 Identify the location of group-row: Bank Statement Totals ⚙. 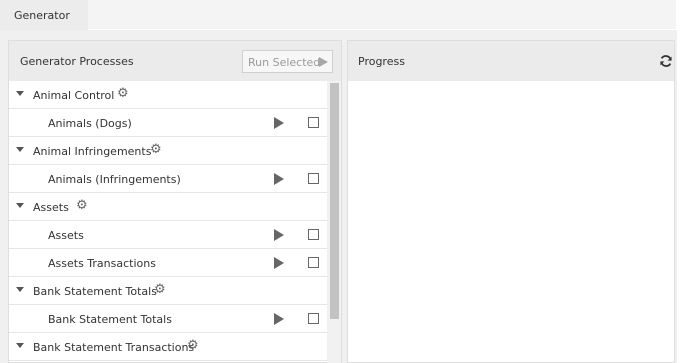
(168, 291).